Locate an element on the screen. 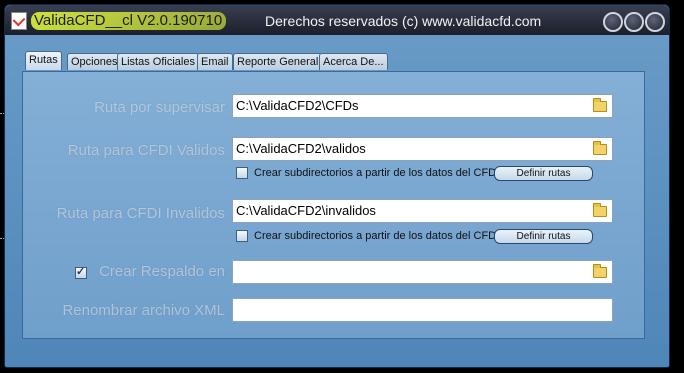  ruta-validos-field: C:\ValidaCFD2\validos is located at coordinates (422, 149).